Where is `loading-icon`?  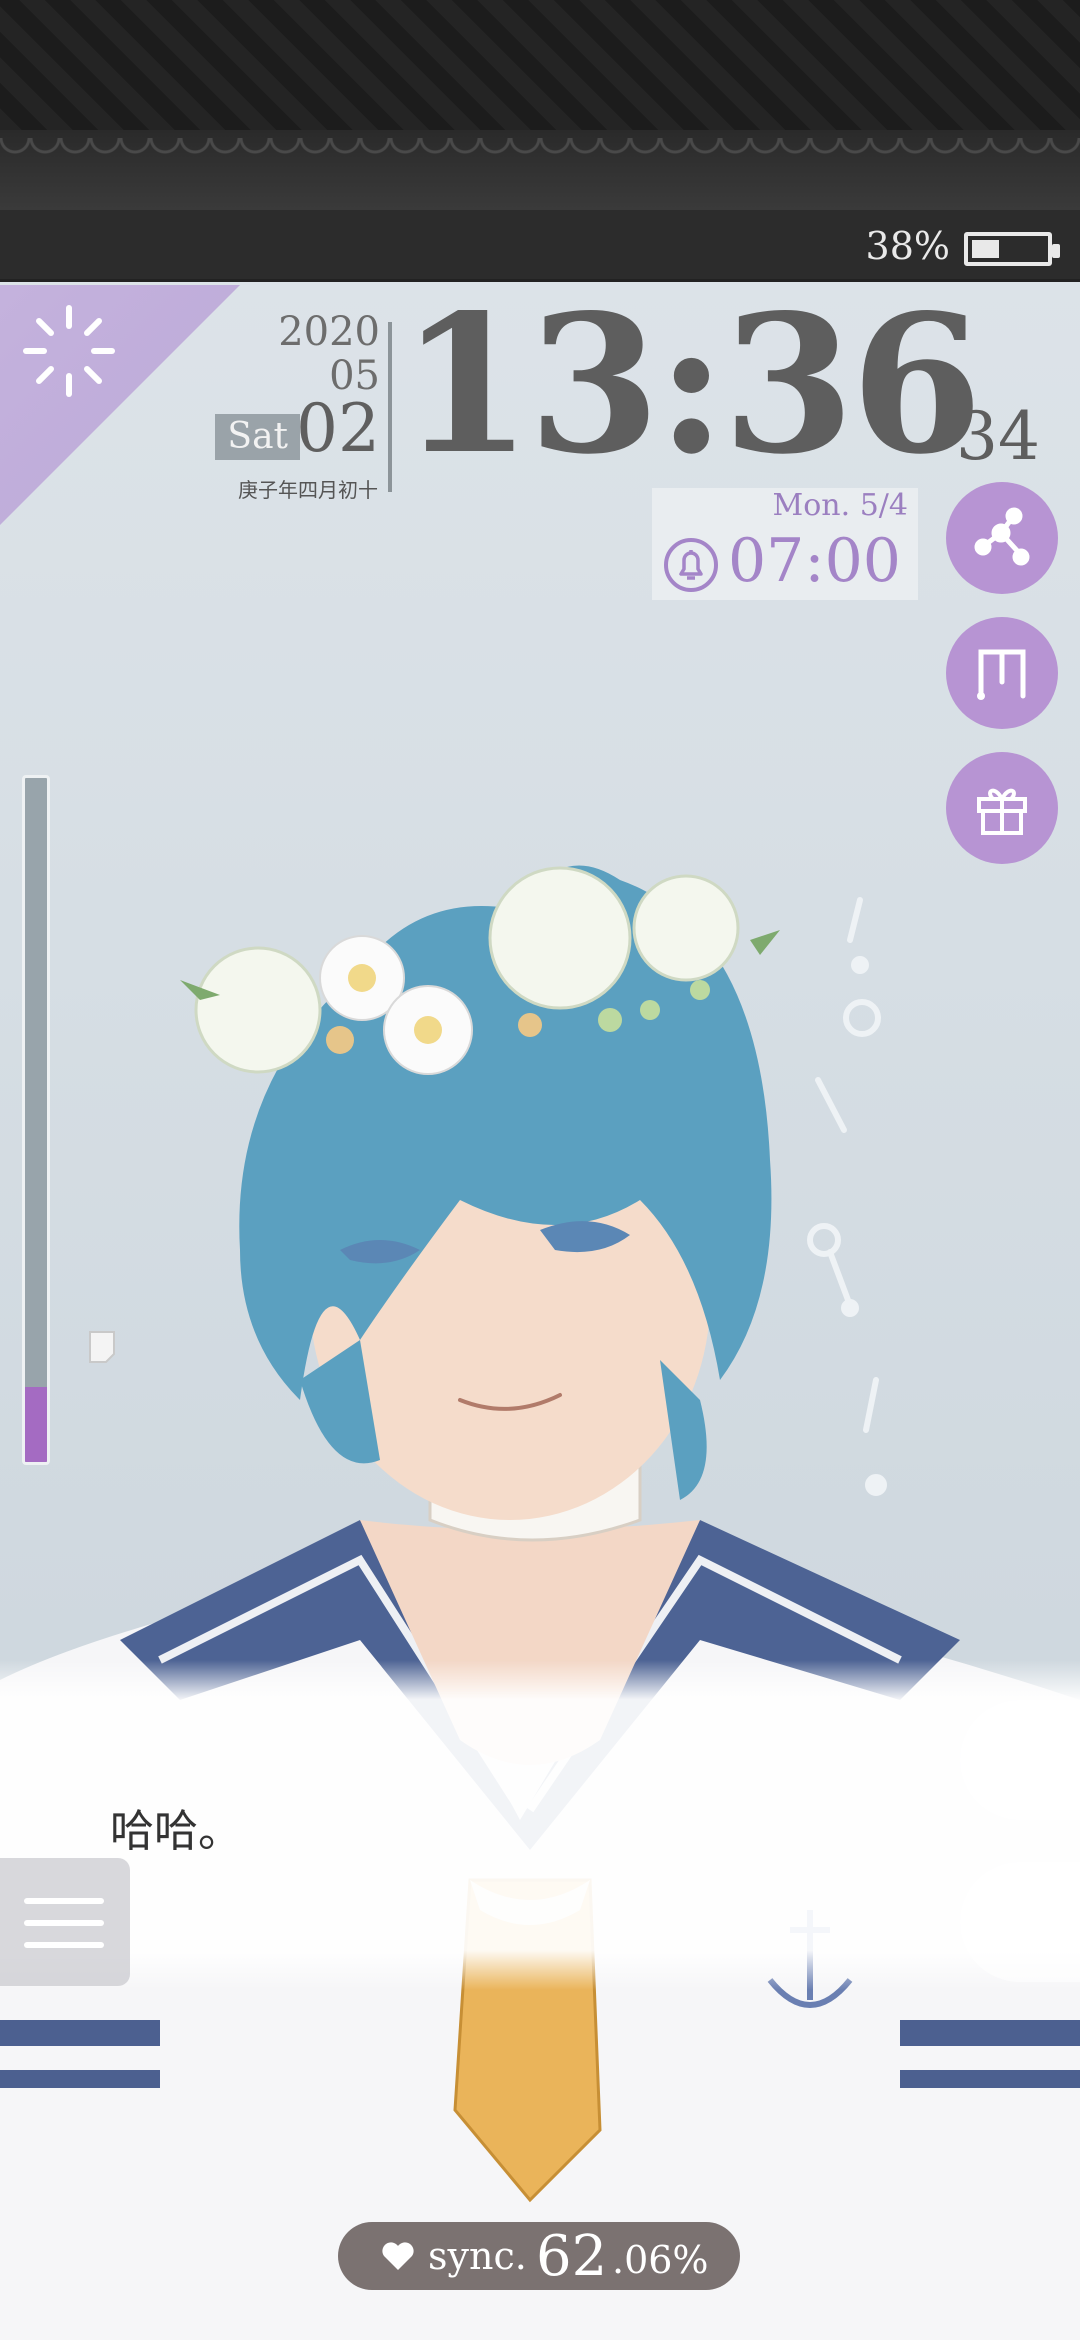 loading-icon is located at coordinates (69, 351).